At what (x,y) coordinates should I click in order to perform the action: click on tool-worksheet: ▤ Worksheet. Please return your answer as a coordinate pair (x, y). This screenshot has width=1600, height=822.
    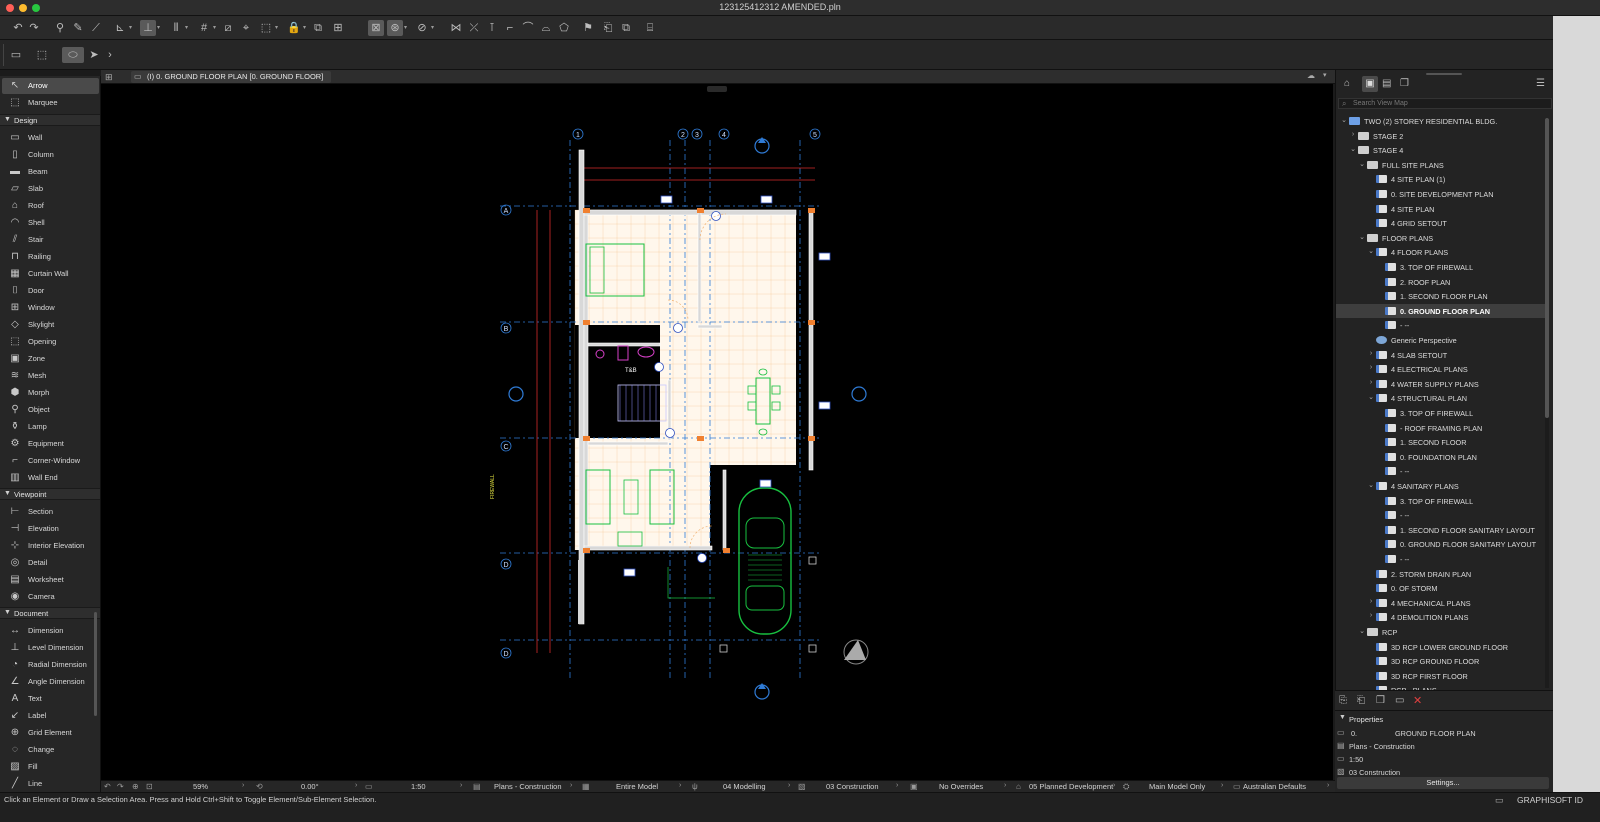
    Looking at the image, I should click on (50, 580).